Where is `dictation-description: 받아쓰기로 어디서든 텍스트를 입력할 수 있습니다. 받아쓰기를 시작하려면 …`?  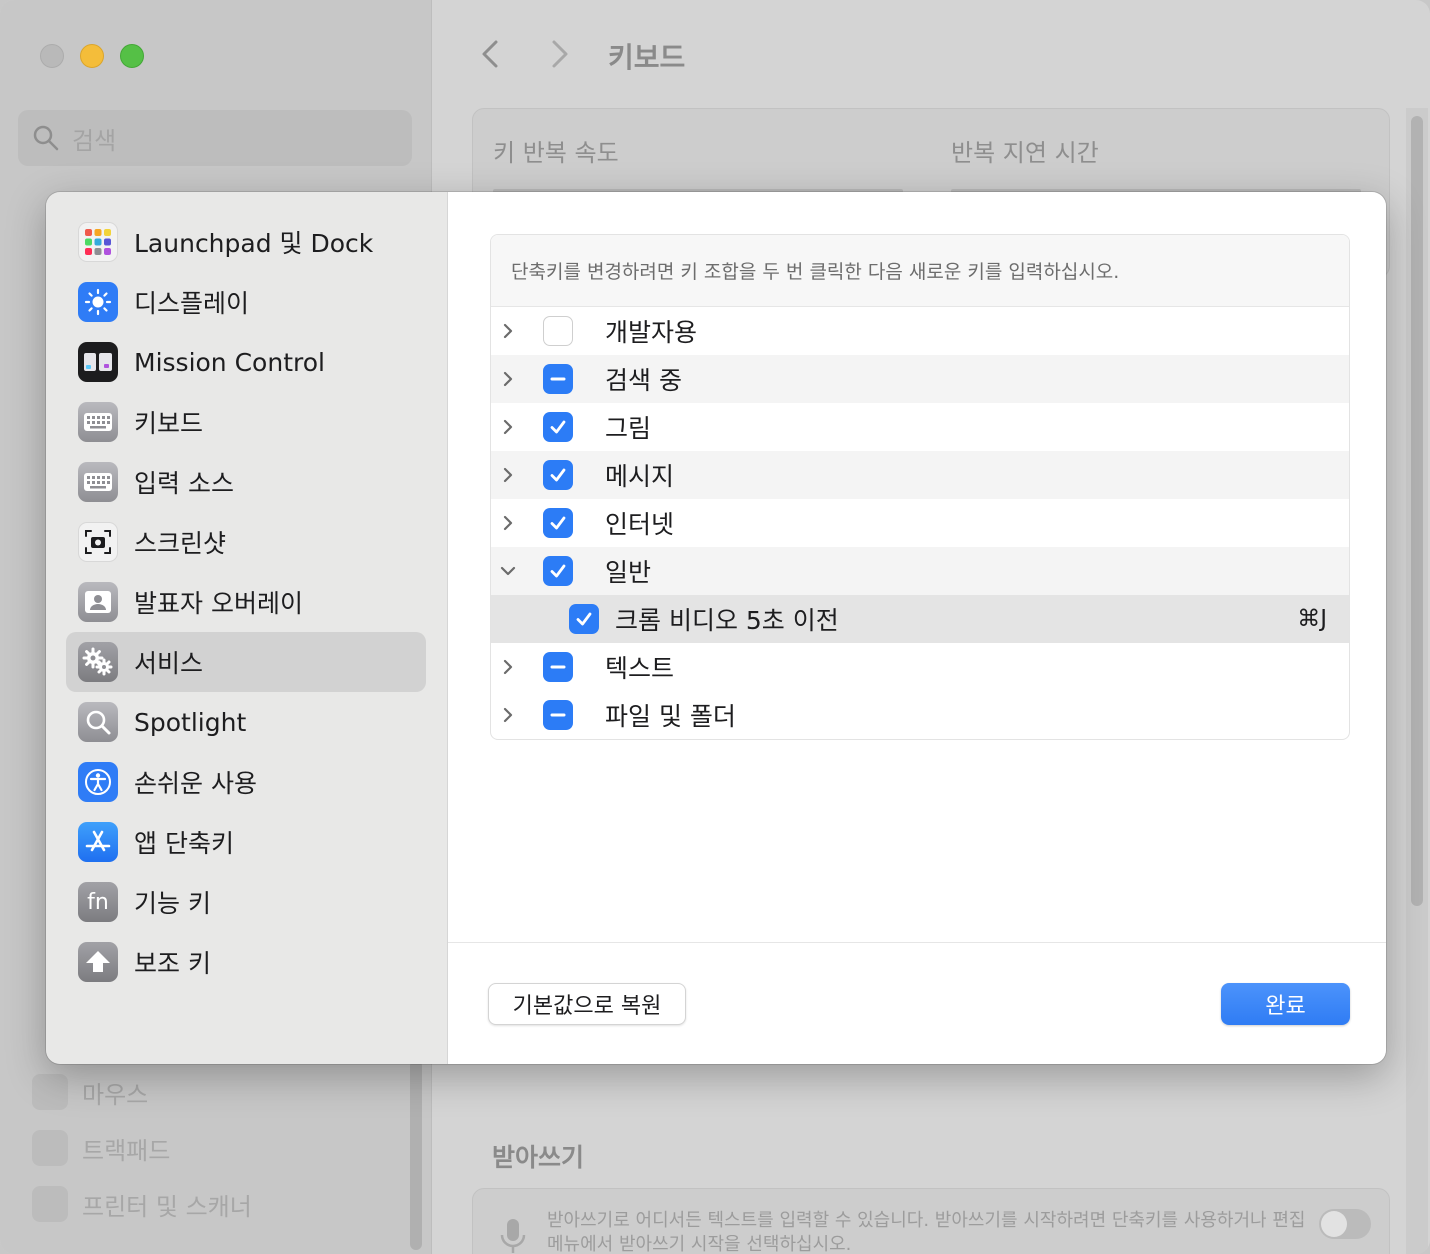 dictation-description: 받아쓰기로 어디서든 텍스트를 입력할 수 있습니다. 받아쓰기를 시작하려면 … is located at coordinates (926, 1232).